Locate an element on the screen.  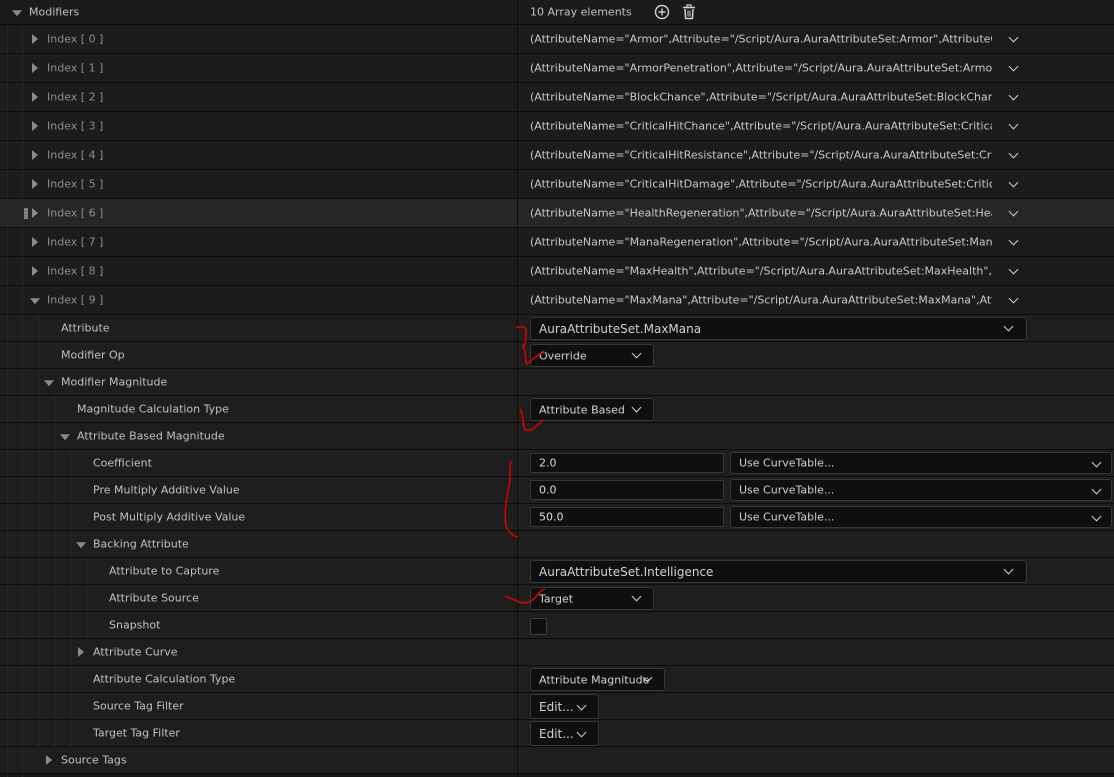
magnitude-calc-type-combo: Attribute Based is located at coordinates (592, 409).